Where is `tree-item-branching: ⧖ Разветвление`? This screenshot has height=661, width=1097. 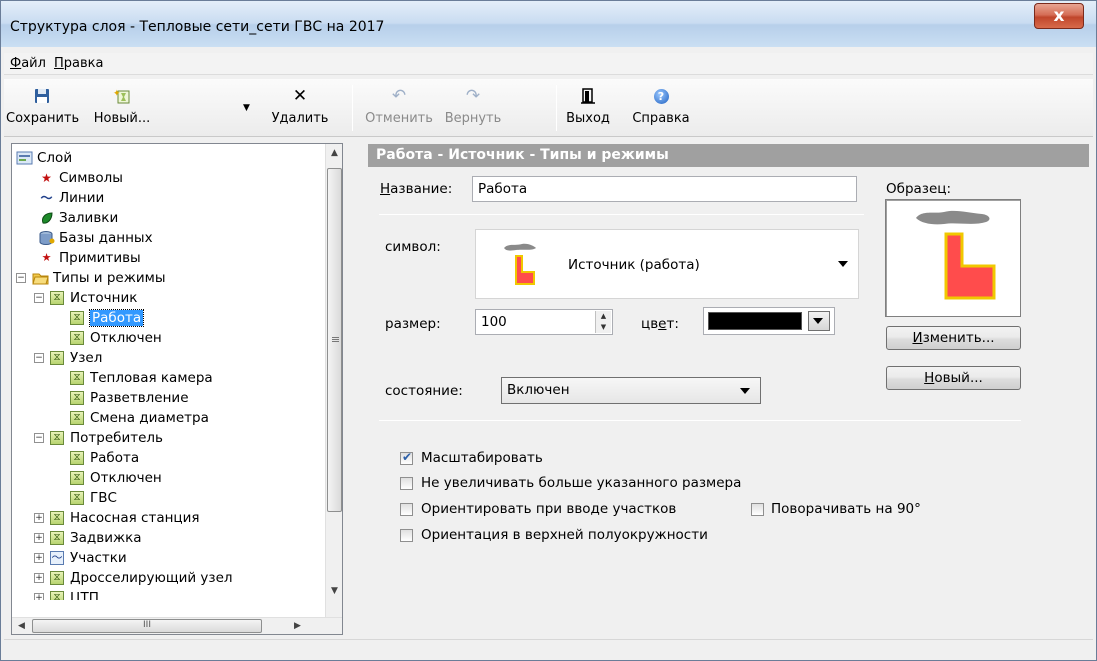
tree-item-branching: ⧖ Разветвление is located at coordinates (129, 398).